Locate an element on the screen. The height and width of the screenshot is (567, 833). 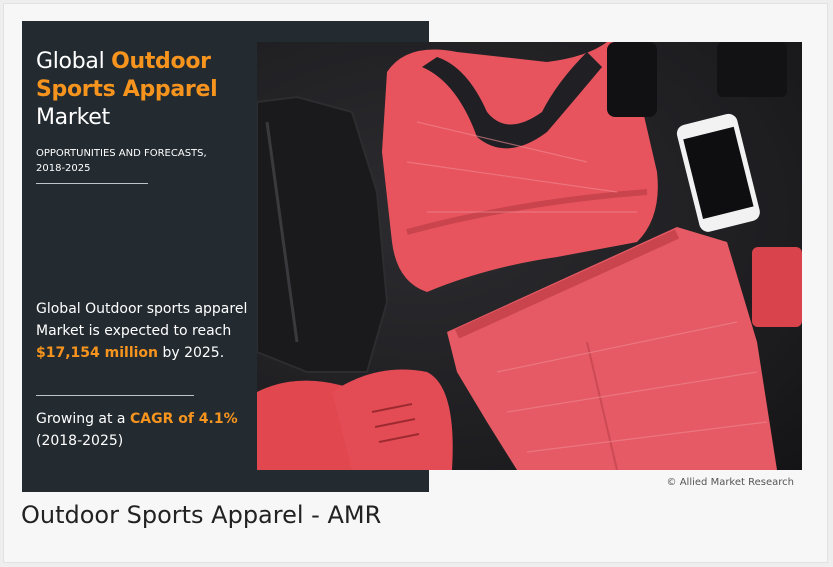
subtitle-line-2: 2018-2025 is located at coordinates (63, 168).